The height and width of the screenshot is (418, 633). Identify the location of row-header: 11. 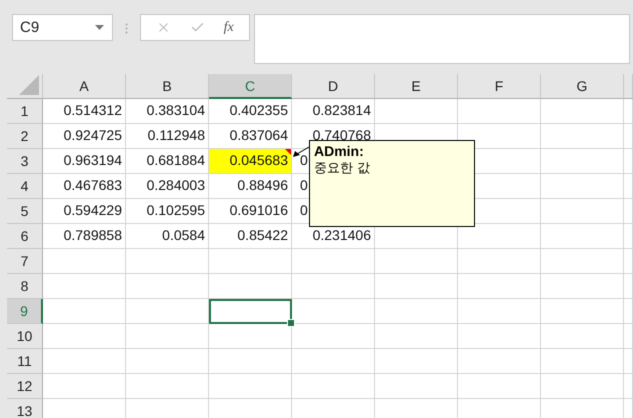
(25, 361).